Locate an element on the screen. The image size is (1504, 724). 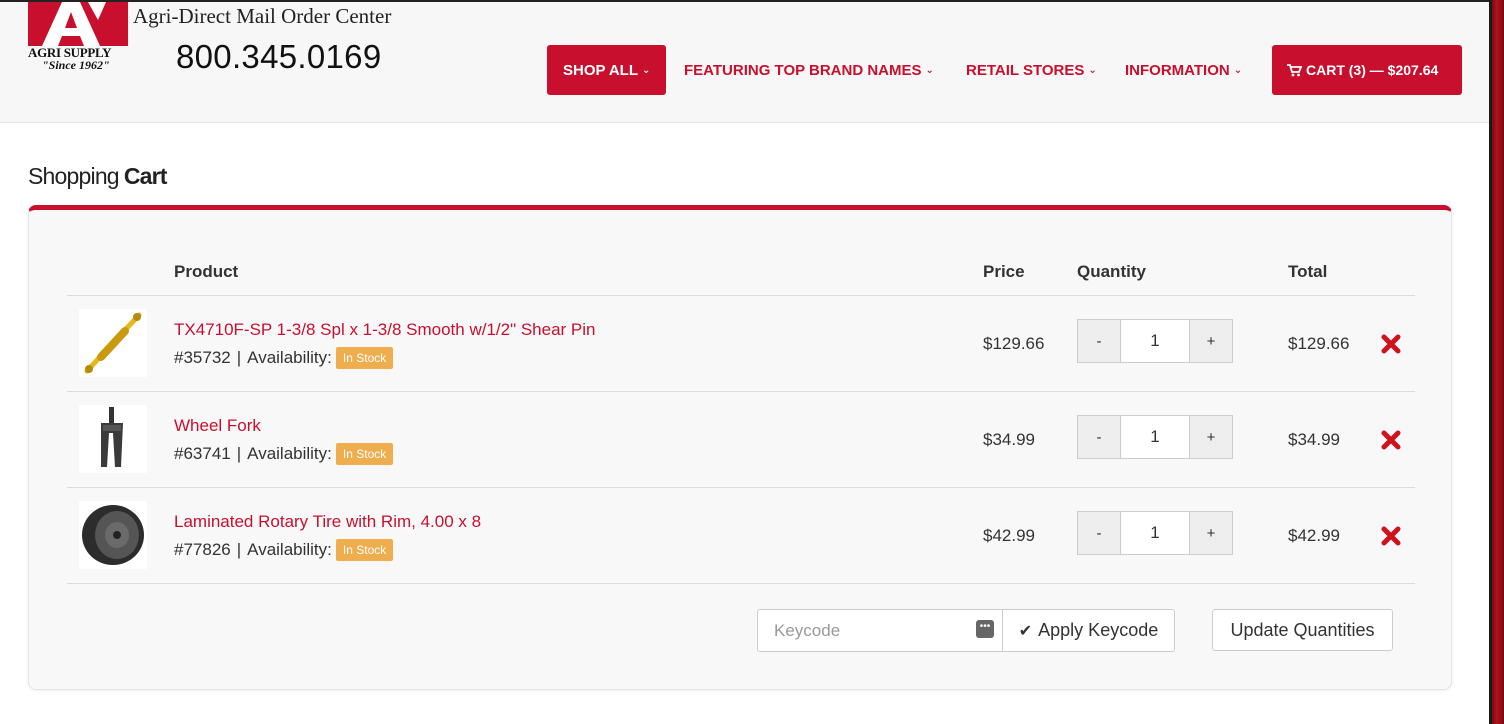
product-name-link: Wheel Fork is located at coordinates (217, 426).